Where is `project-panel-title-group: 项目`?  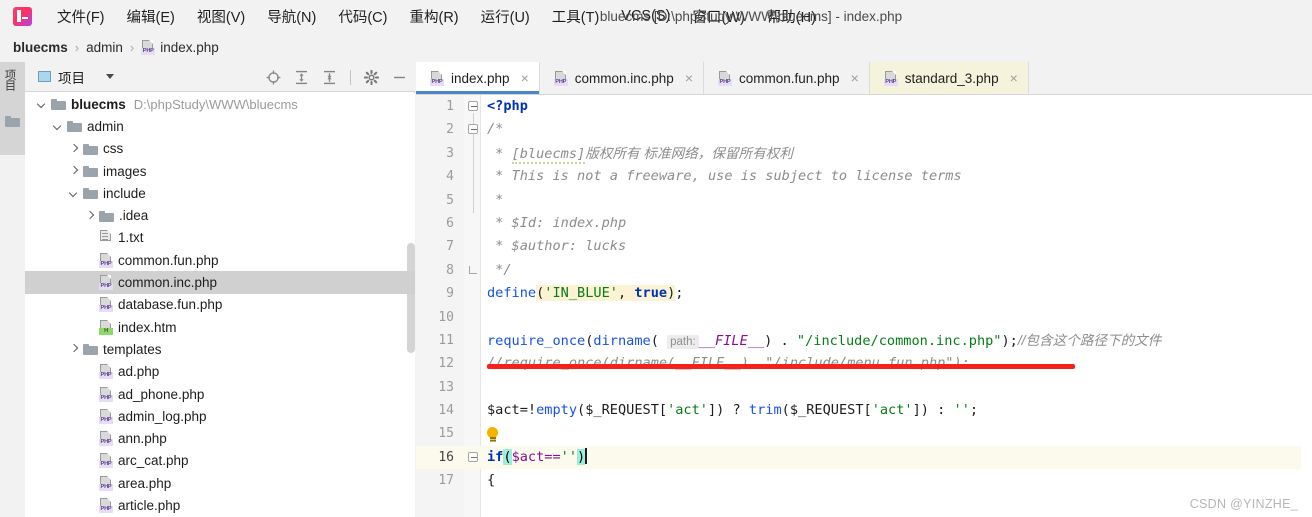
project-panel-title-group: 项目 is located at coordinates (76, 77).